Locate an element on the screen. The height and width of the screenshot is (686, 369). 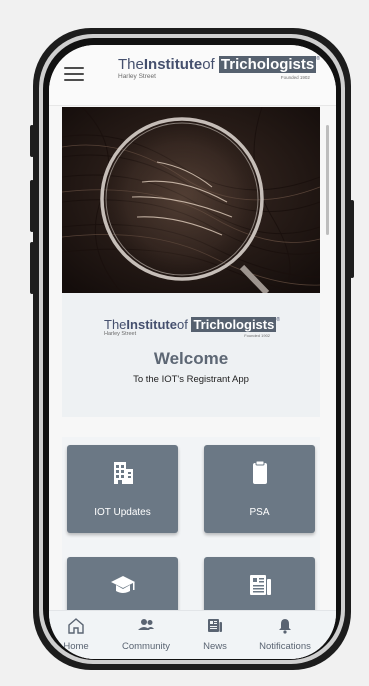
tab-home: Home is located at coordinates (76, 635).